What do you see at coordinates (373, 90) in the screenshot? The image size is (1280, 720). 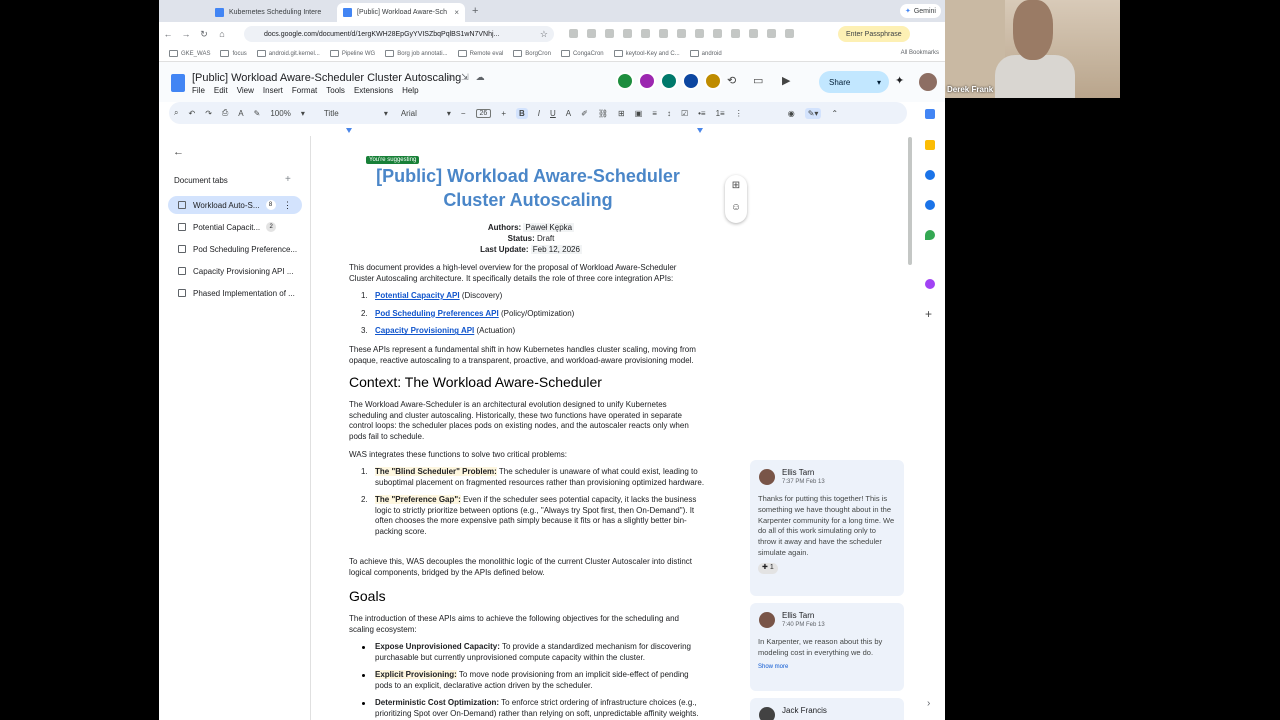 I see `menu-extensions: Extensions` at bounding box center [373, 90].